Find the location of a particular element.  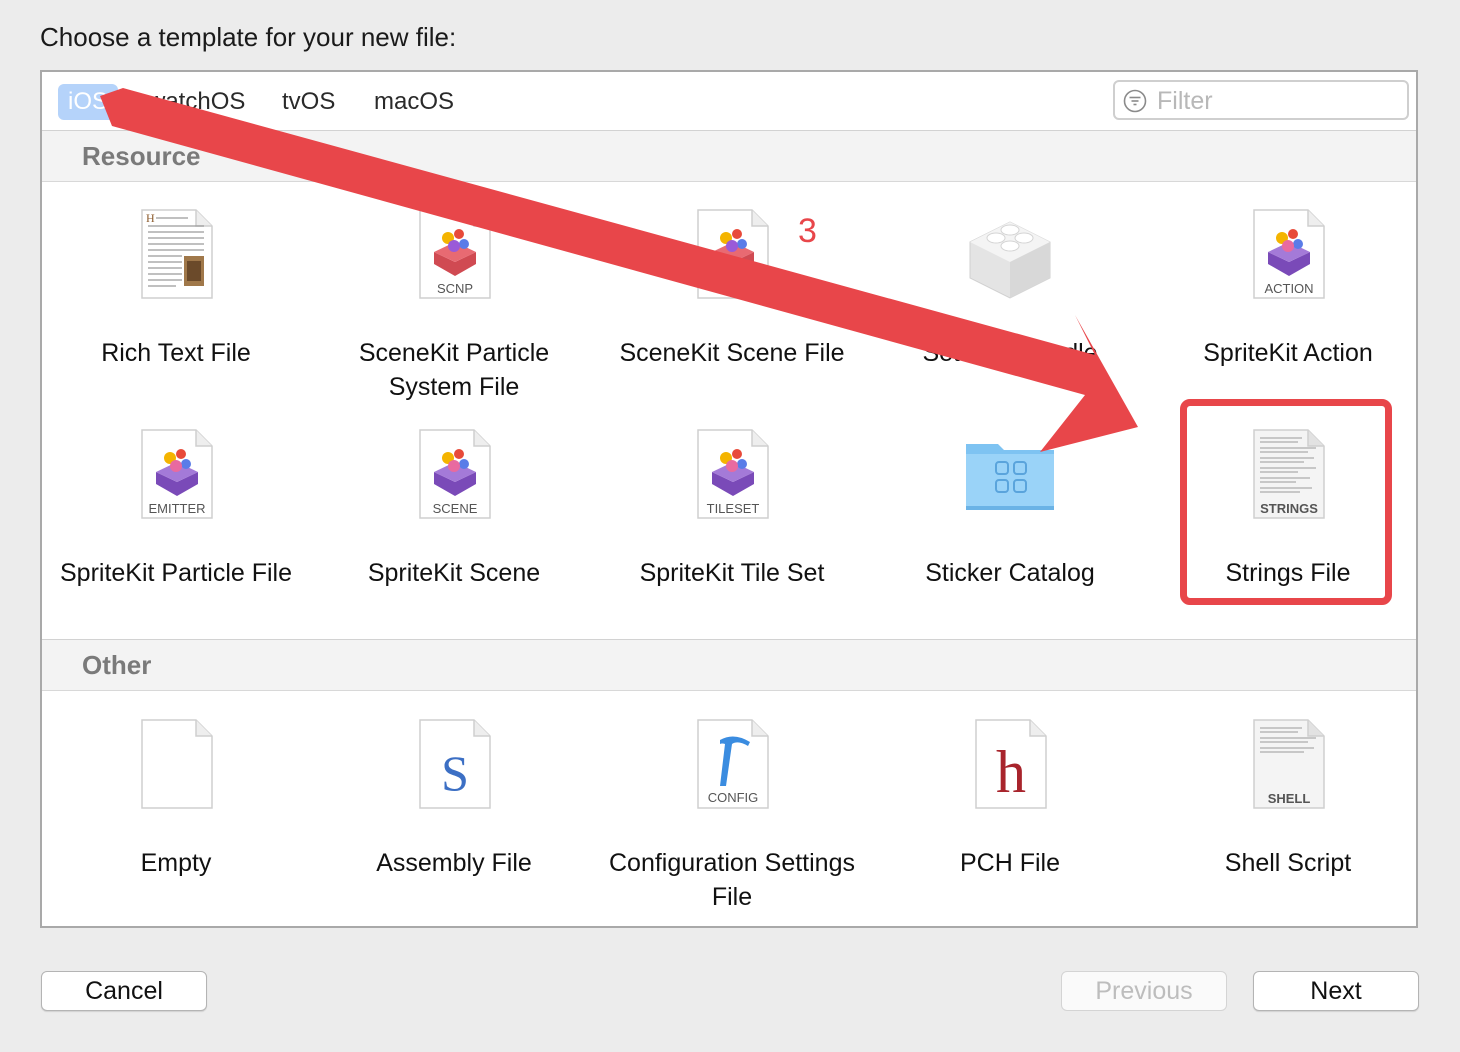

template-label: Empty is located at coordinates (176, 863).